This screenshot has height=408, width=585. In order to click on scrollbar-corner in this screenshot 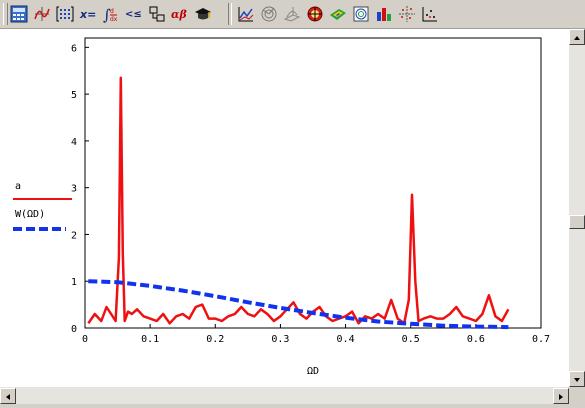, I will do `click(577, 395)`.